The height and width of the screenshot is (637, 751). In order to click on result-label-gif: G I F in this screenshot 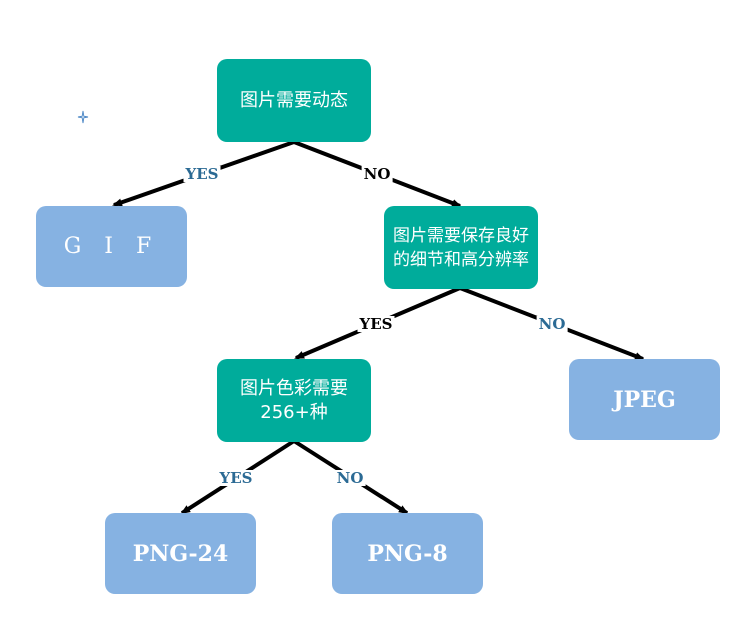, I will do `click(111, 246)`.